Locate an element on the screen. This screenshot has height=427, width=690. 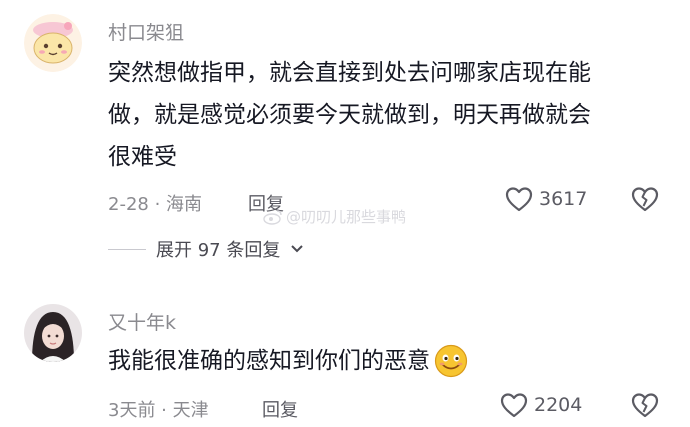
comment-line: 突然想做指甲，就会直接到处去问哪家店现在能 is located at coordinates (349, 73).